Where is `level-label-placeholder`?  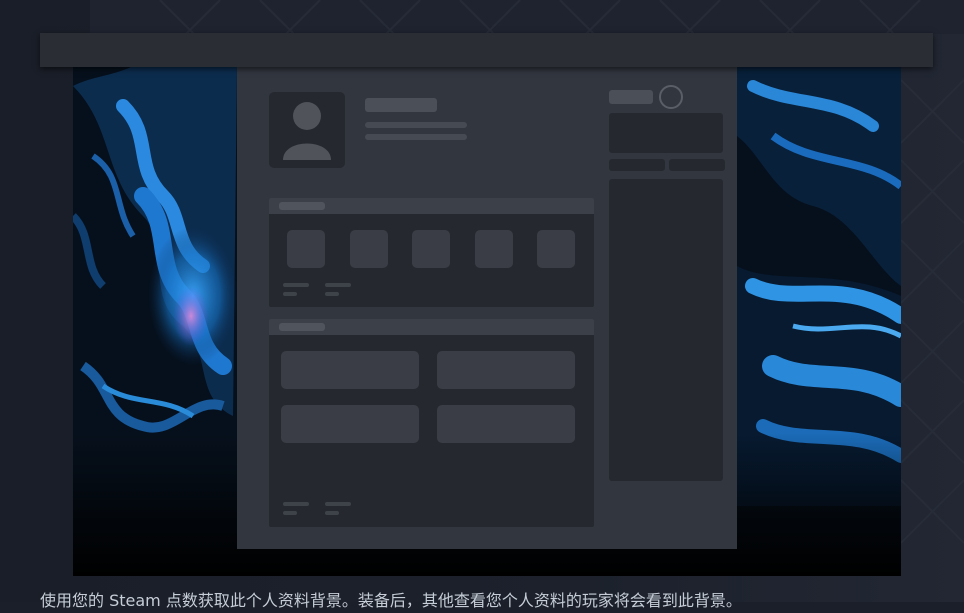 level-label-placeholder is located at coordinates (631, 97).